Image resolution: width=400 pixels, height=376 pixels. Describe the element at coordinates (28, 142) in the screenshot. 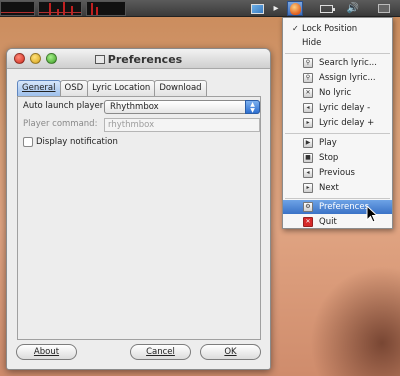

I see `checkbox-box` at that location.